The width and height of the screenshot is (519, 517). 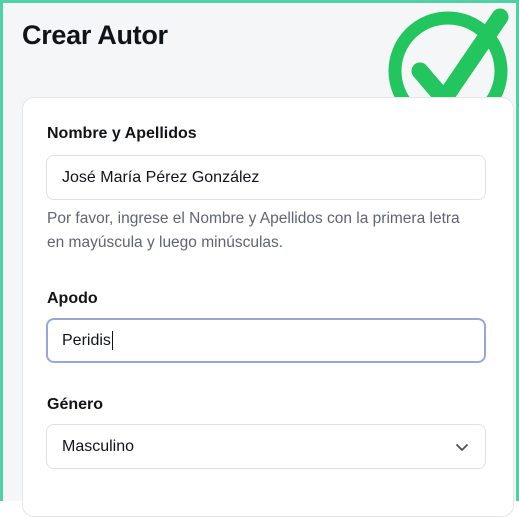 I want to click on page-title: Crear Autor, so click(x=95, y=35).